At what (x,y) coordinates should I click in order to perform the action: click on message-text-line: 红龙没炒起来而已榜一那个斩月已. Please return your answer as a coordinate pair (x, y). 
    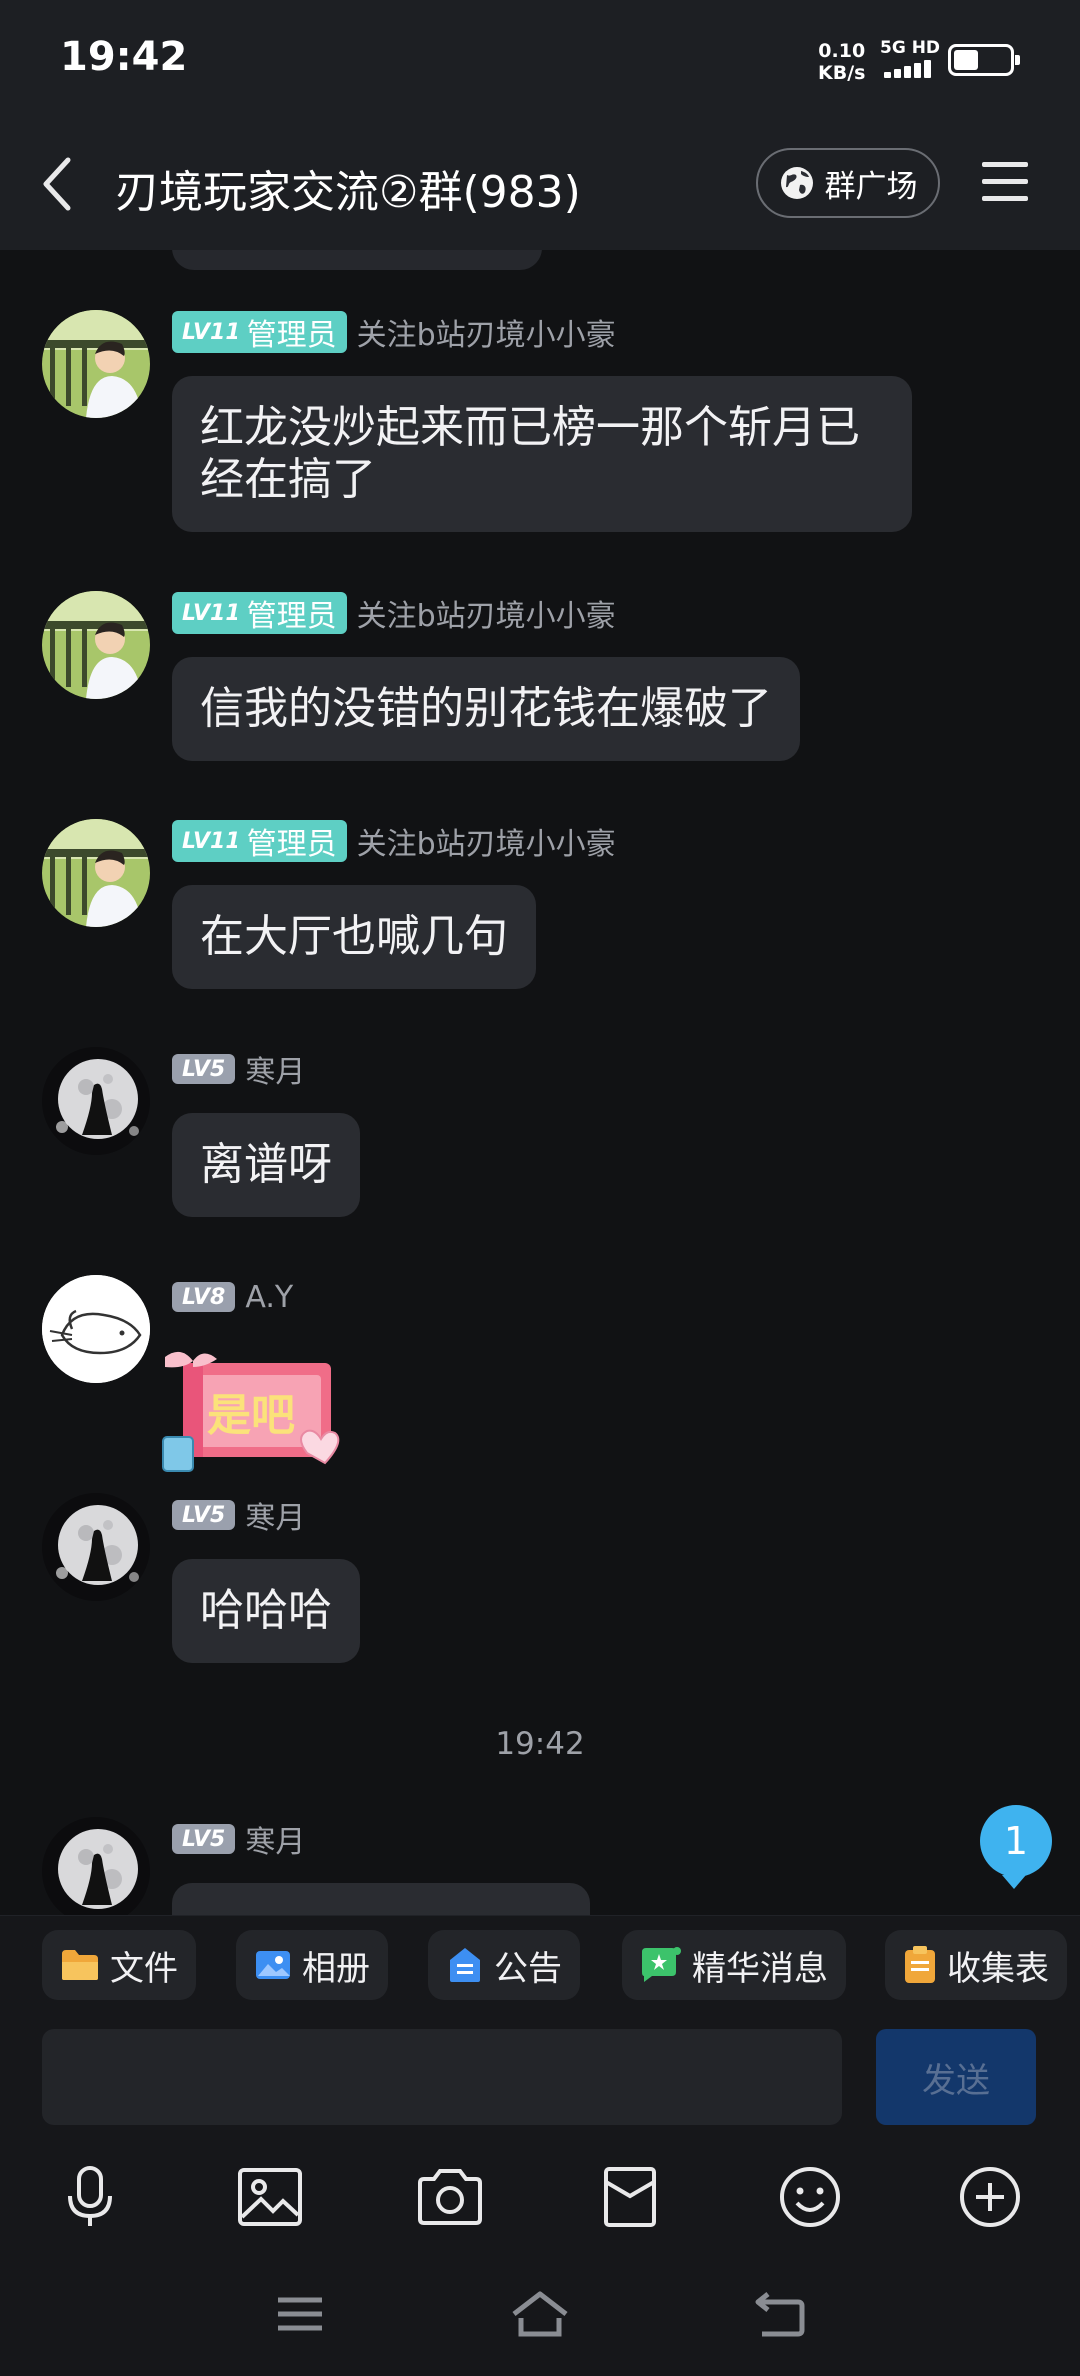
    Looking at the image, I should click on (530, 427).